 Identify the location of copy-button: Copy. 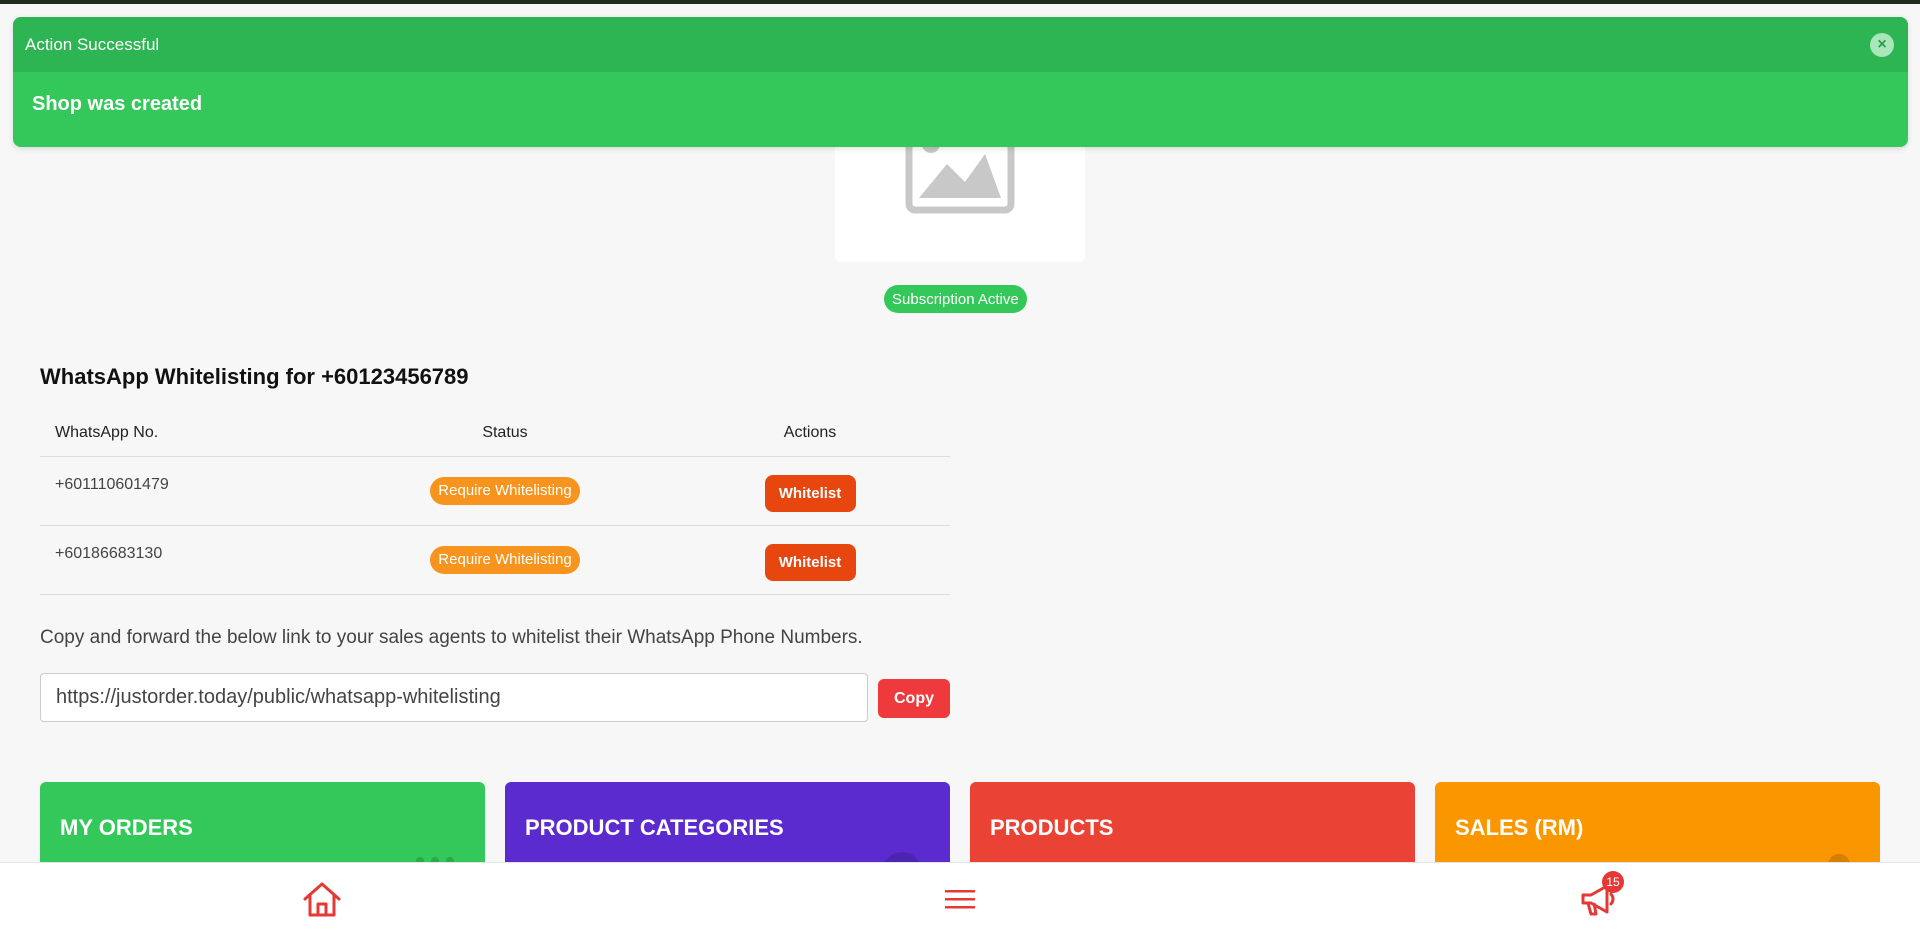
(914, 698).